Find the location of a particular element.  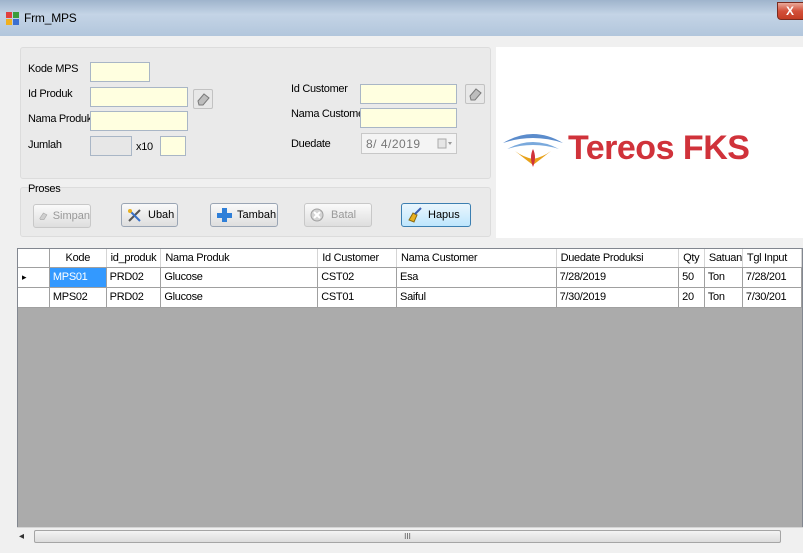

hapus-button: Hapus is located at coordinates (436, 215).